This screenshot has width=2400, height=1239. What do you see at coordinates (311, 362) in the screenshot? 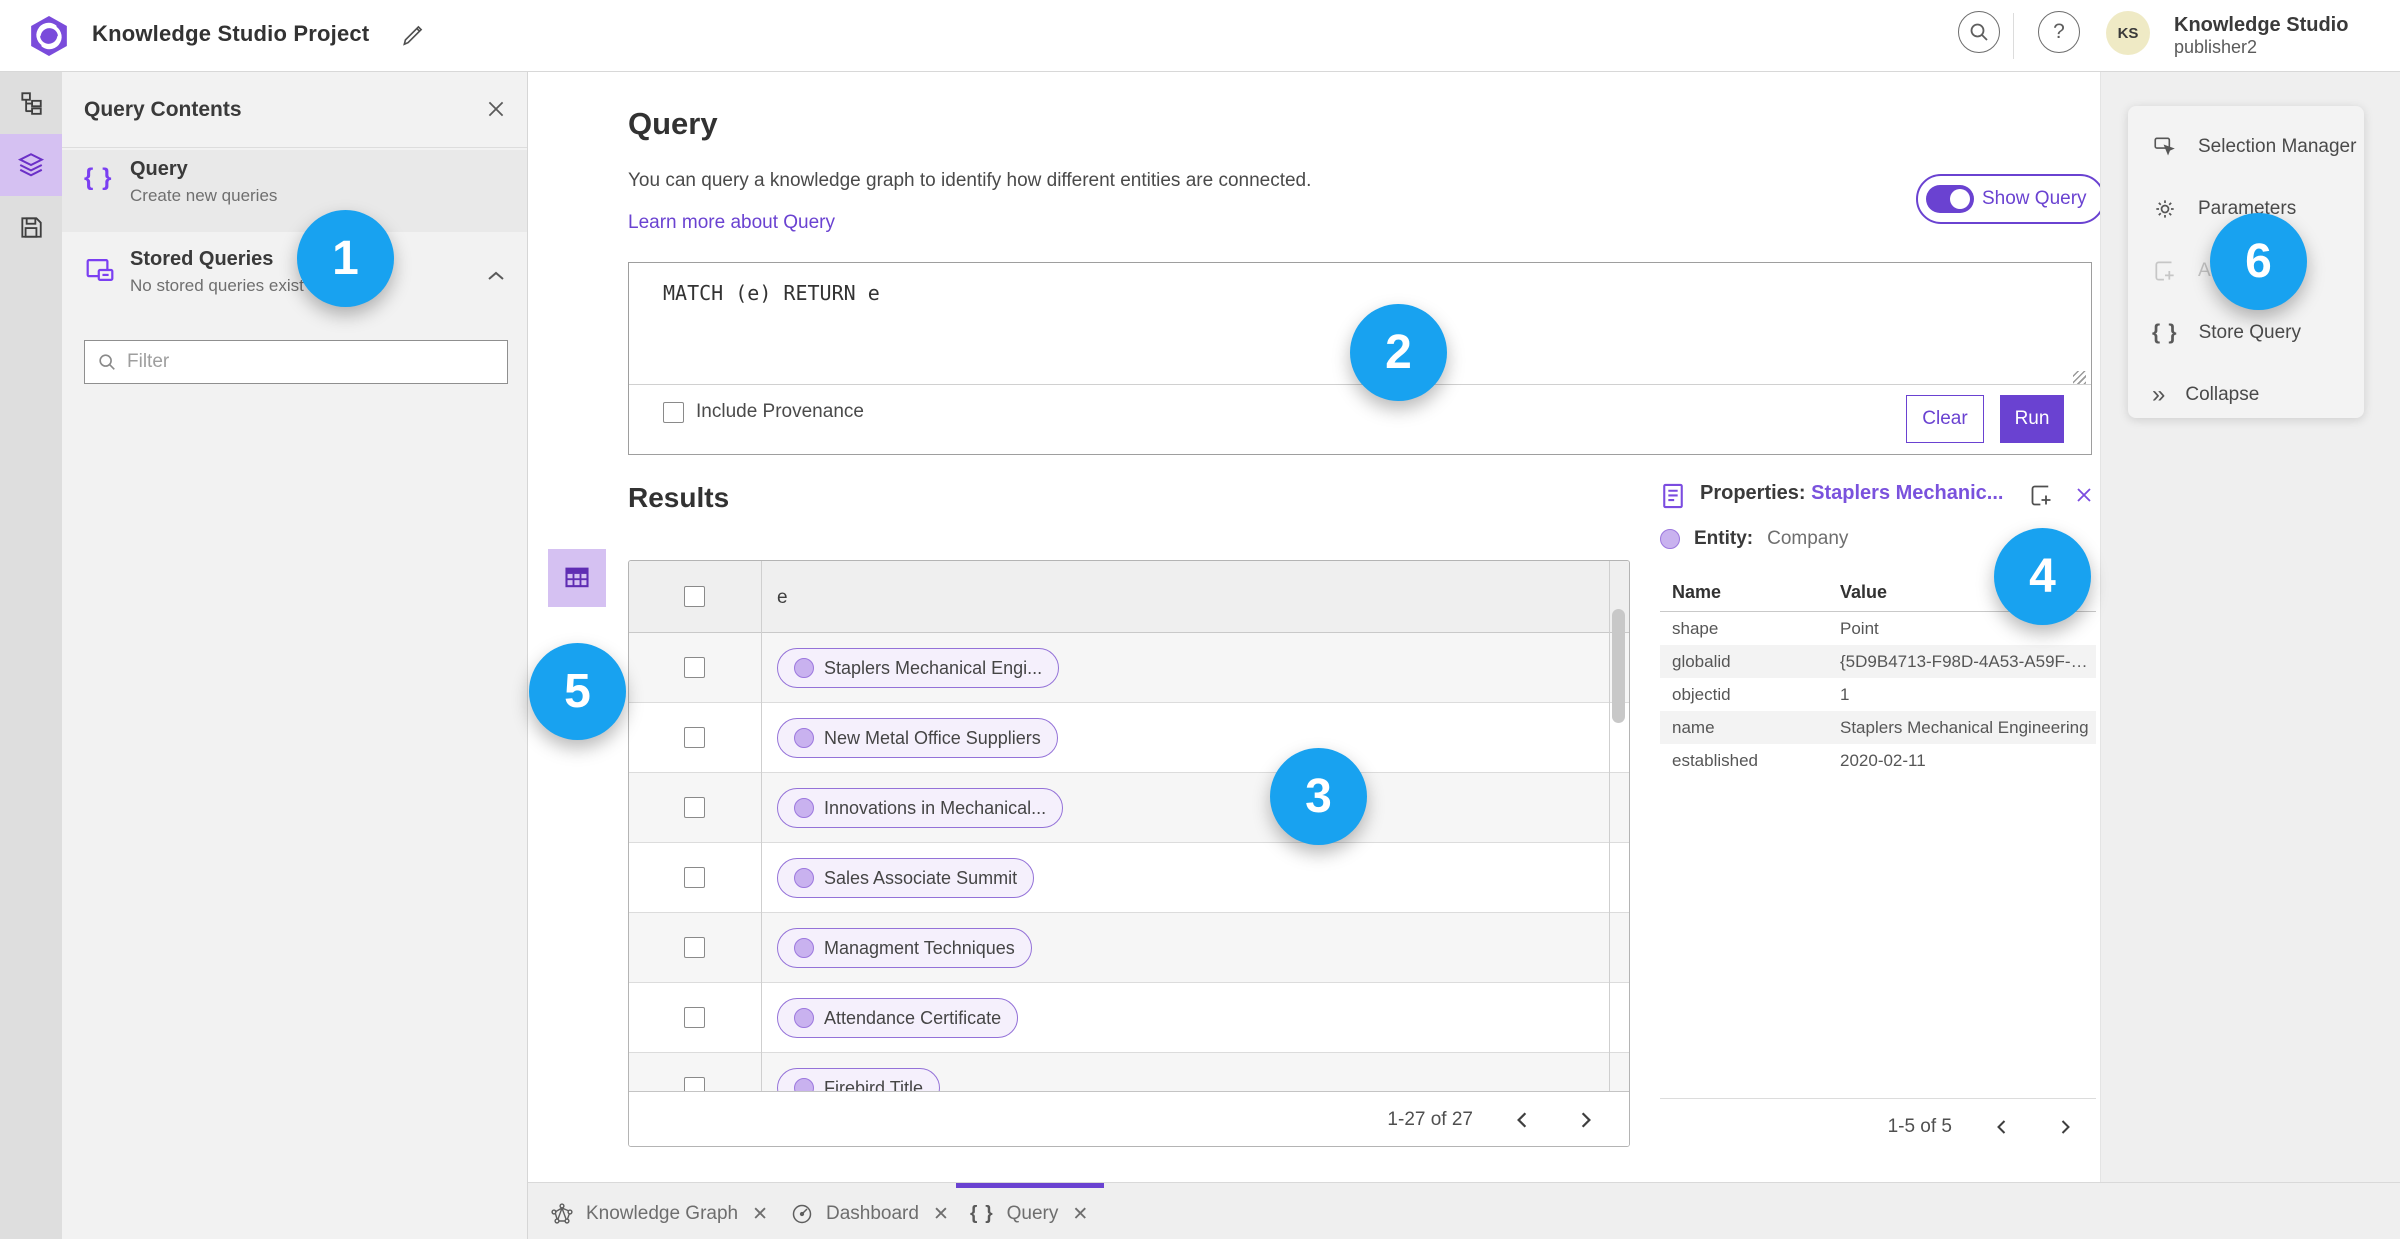
I see `filter-input` at bounding box center [311, 362].